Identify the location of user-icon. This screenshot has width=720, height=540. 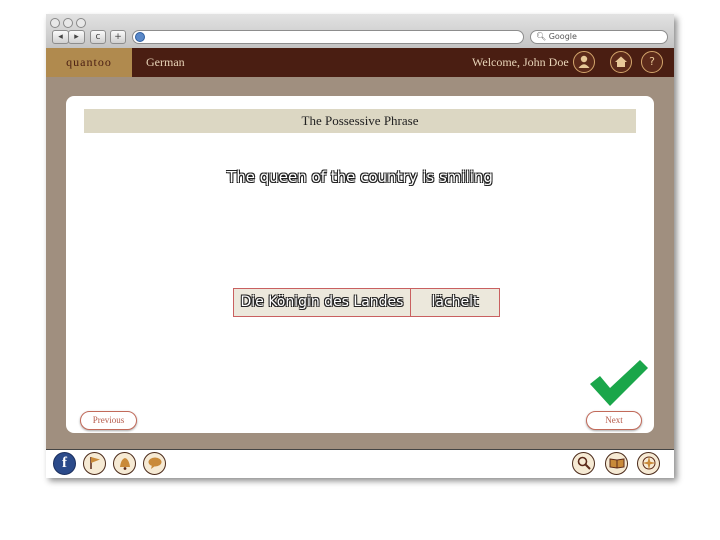
(584, 62).